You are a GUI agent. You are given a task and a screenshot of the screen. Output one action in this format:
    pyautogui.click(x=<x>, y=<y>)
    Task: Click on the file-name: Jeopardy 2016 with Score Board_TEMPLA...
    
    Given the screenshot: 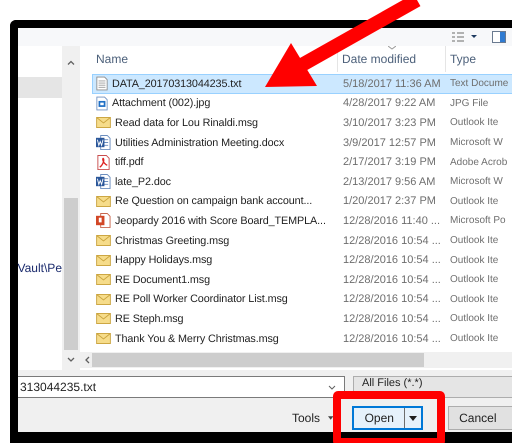 What is the action you would take?
    pyautogui.click(x=220, y=220)
    